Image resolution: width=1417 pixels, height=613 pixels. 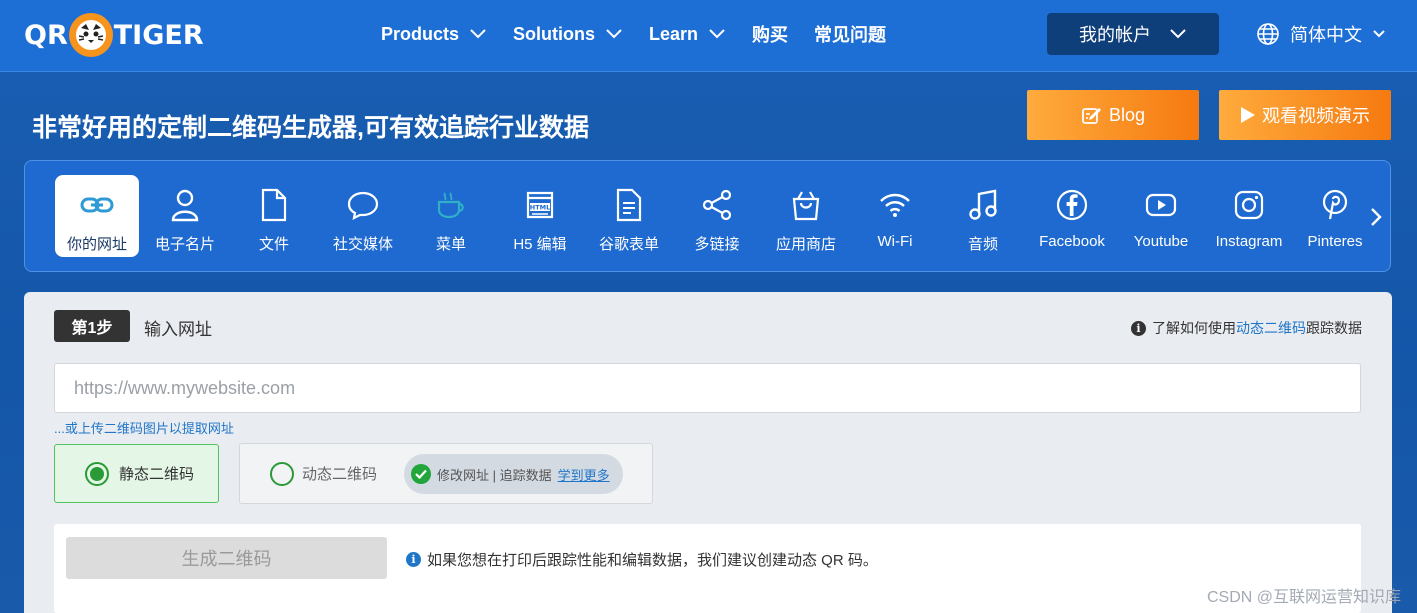 I want to click on url-input, so click(x=707, y=388).